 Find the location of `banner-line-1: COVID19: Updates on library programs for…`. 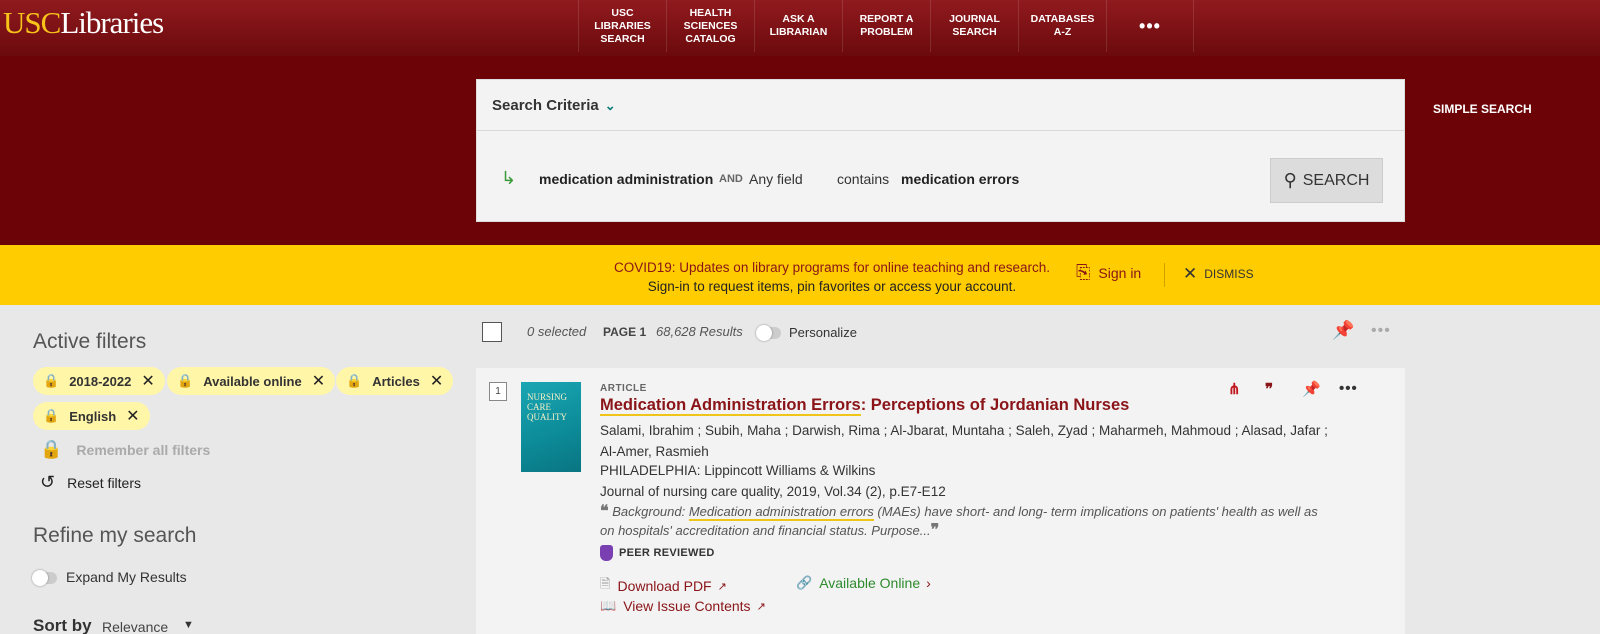

banner-line-1: COVID19: Updates on library programs for… is located at coordinates (832, 267).